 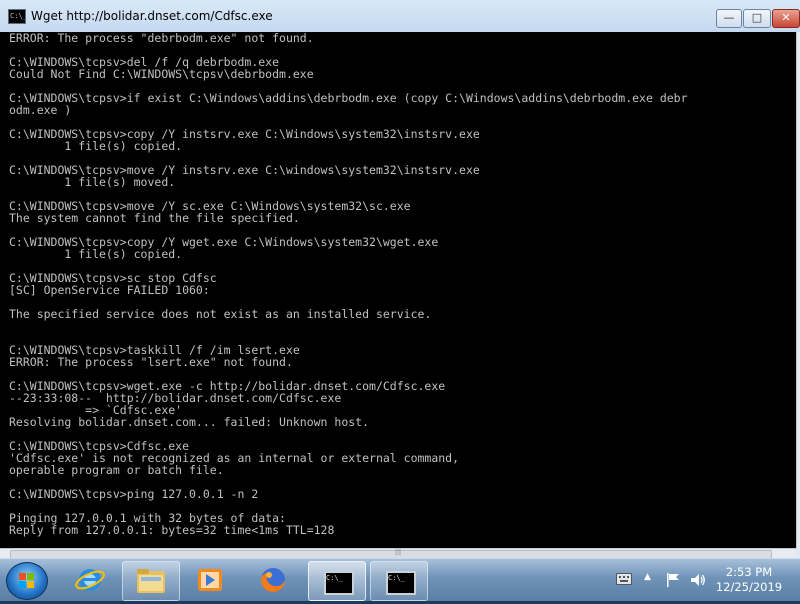 I want to click on media-player-icon, so click(x=210, y=580).